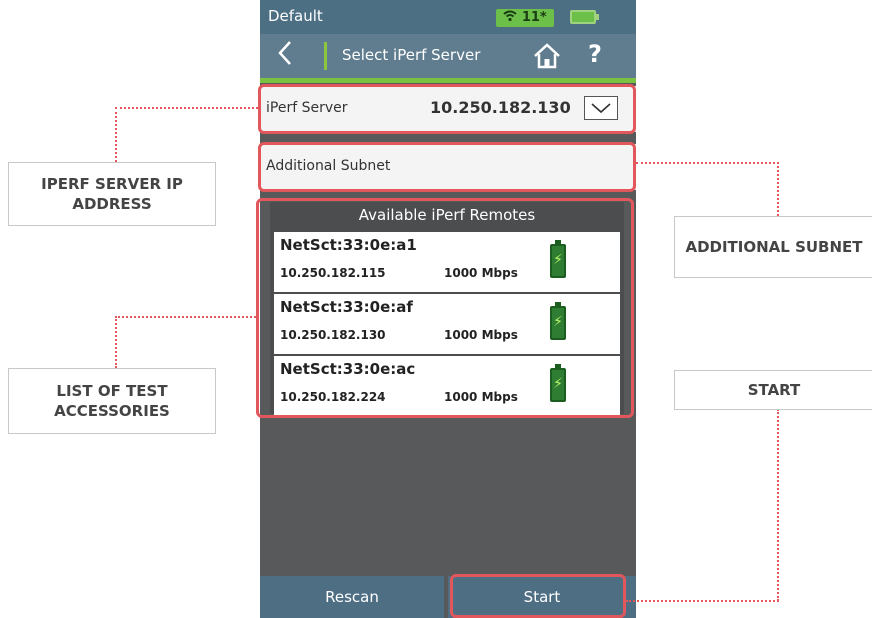 The width and height of the screenshot is (872, 618). I want to click on title-bar: Select iPerf Server ?, so click(448, 56).